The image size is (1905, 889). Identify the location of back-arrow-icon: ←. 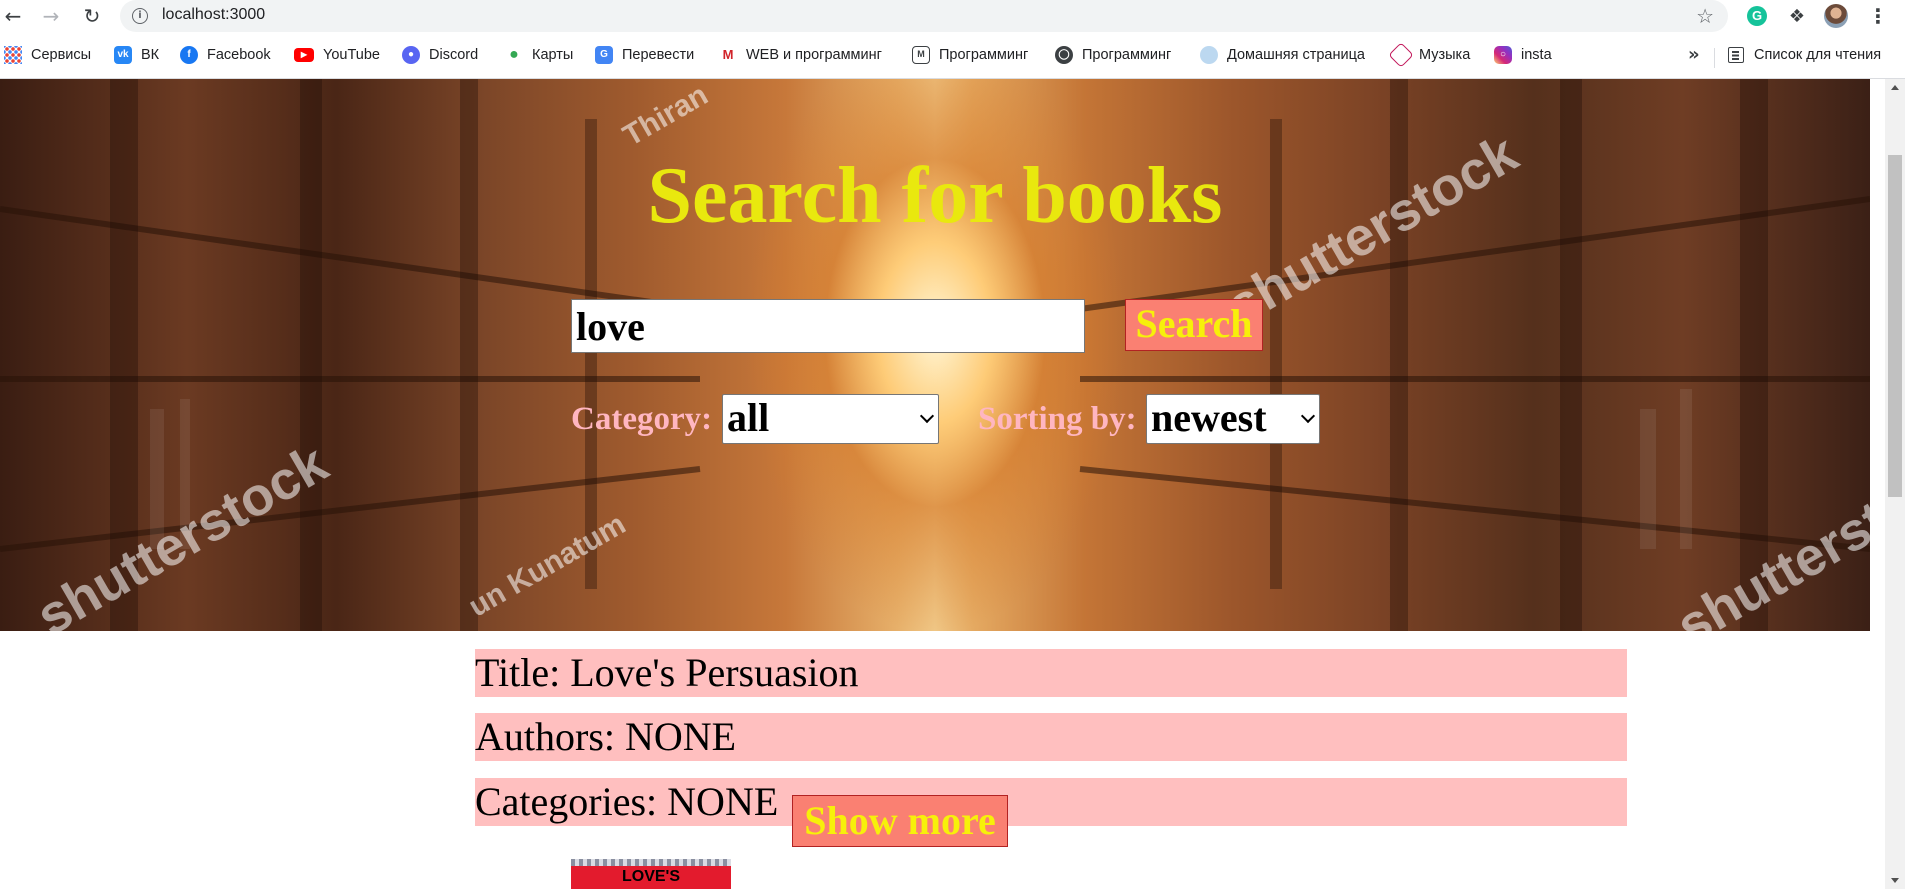
(13, 16).